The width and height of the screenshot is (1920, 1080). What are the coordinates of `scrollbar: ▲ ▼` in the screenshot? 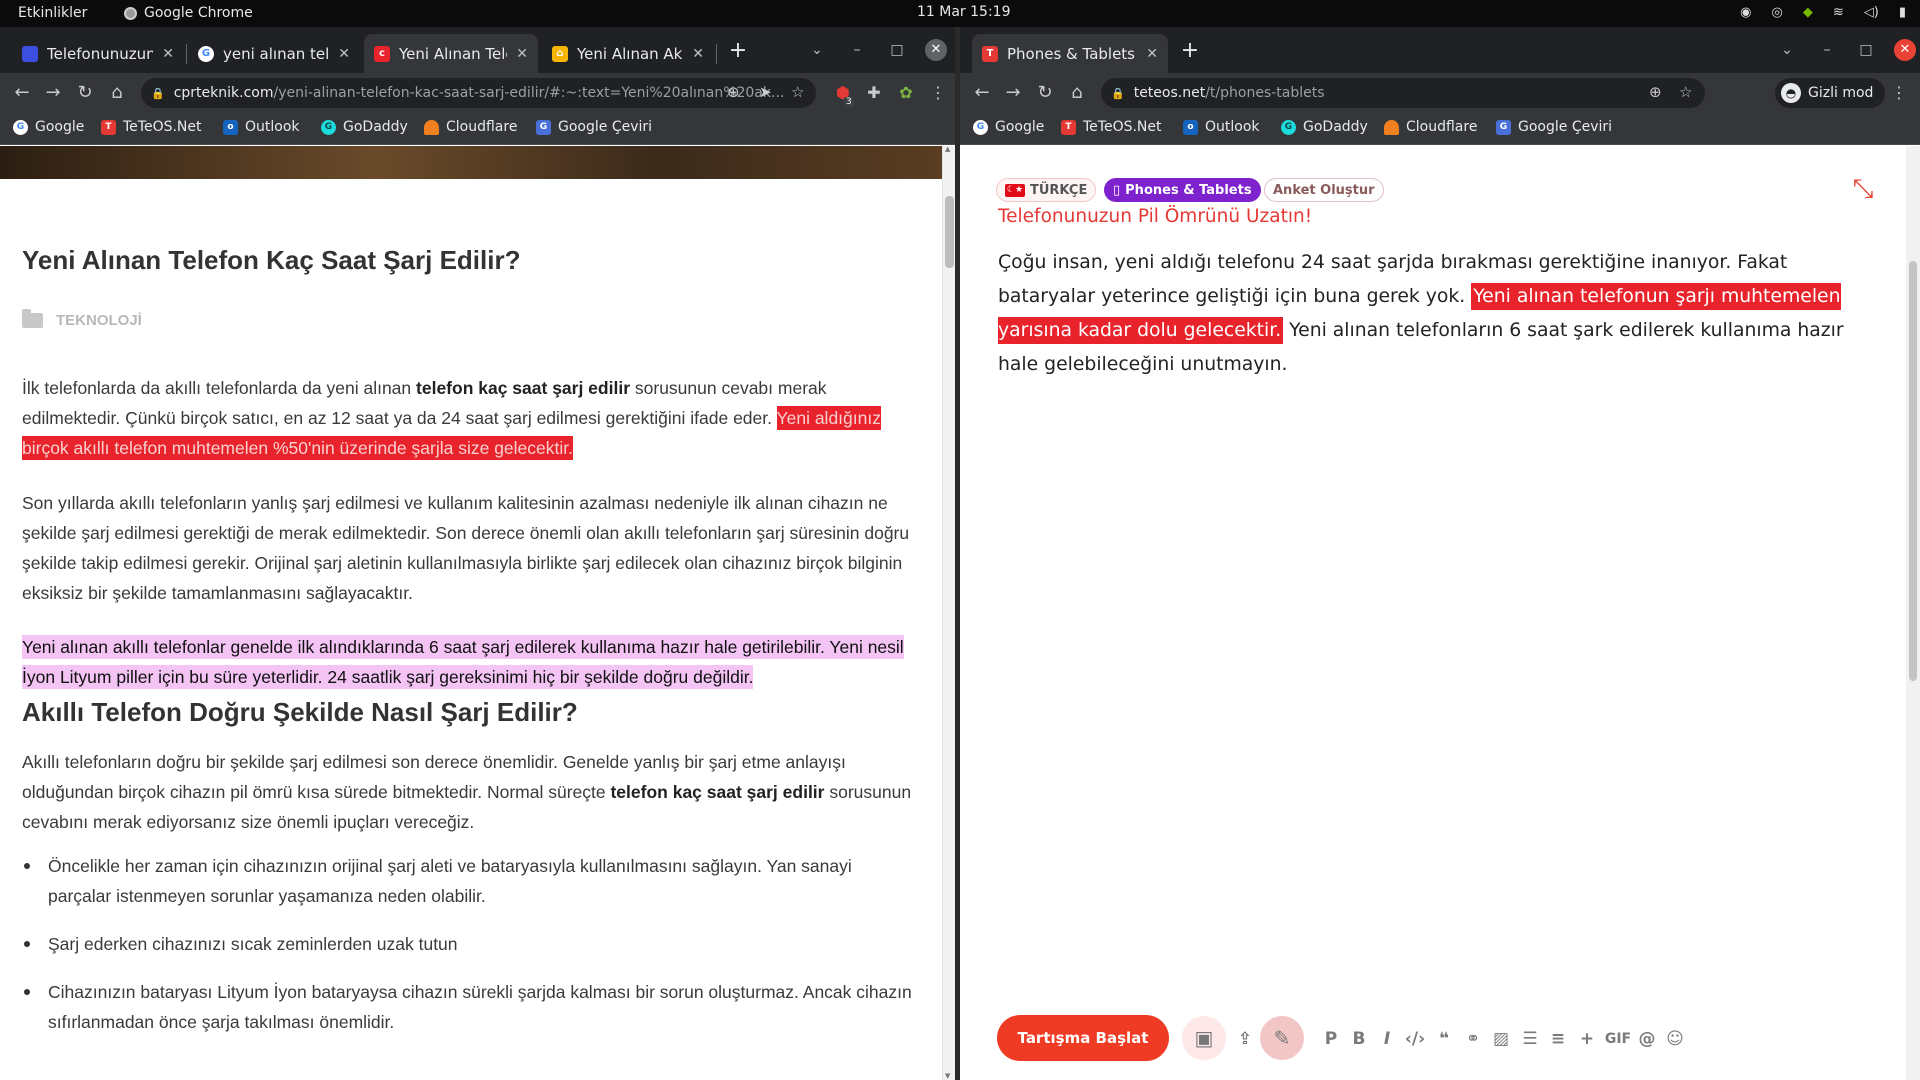 It's located at (948, 613).